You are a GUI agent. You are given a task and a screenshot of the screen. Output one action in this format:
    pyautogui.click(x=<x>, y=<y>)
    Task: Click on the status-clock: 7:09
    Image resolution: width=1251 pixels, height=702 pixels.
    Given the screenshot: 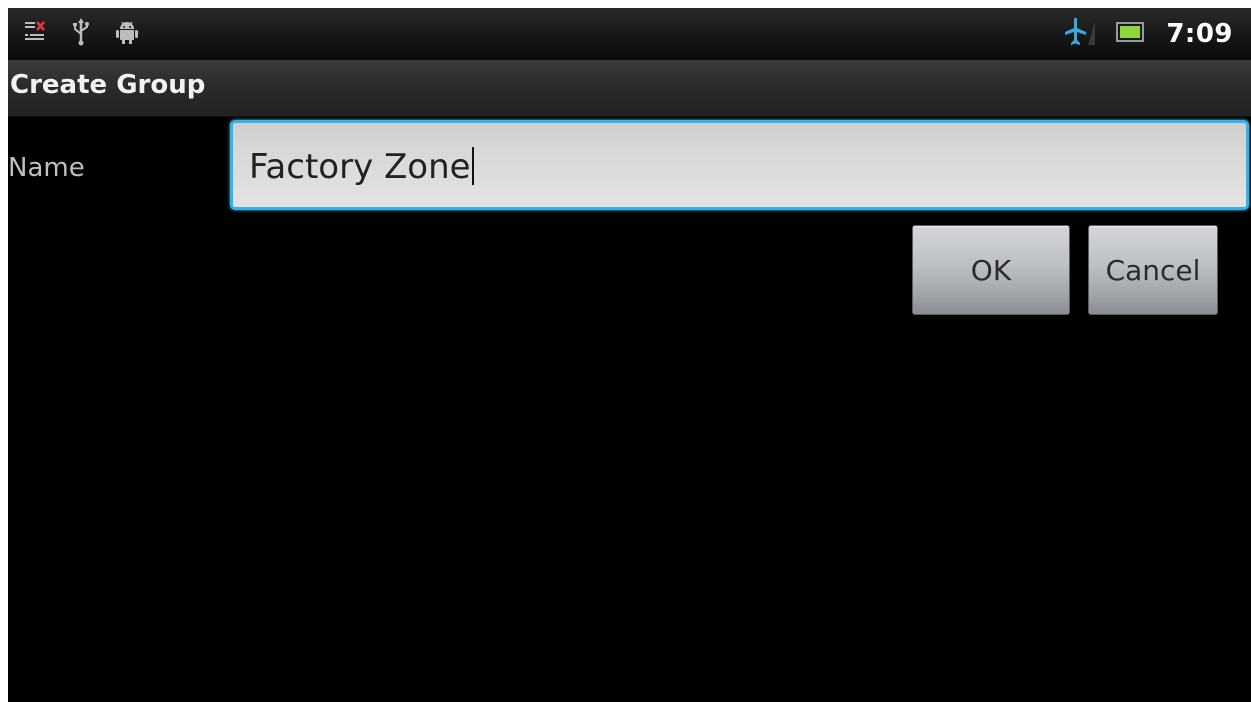 What is the action you would take?
    pyautogui.click(x=1199, y=34)
    